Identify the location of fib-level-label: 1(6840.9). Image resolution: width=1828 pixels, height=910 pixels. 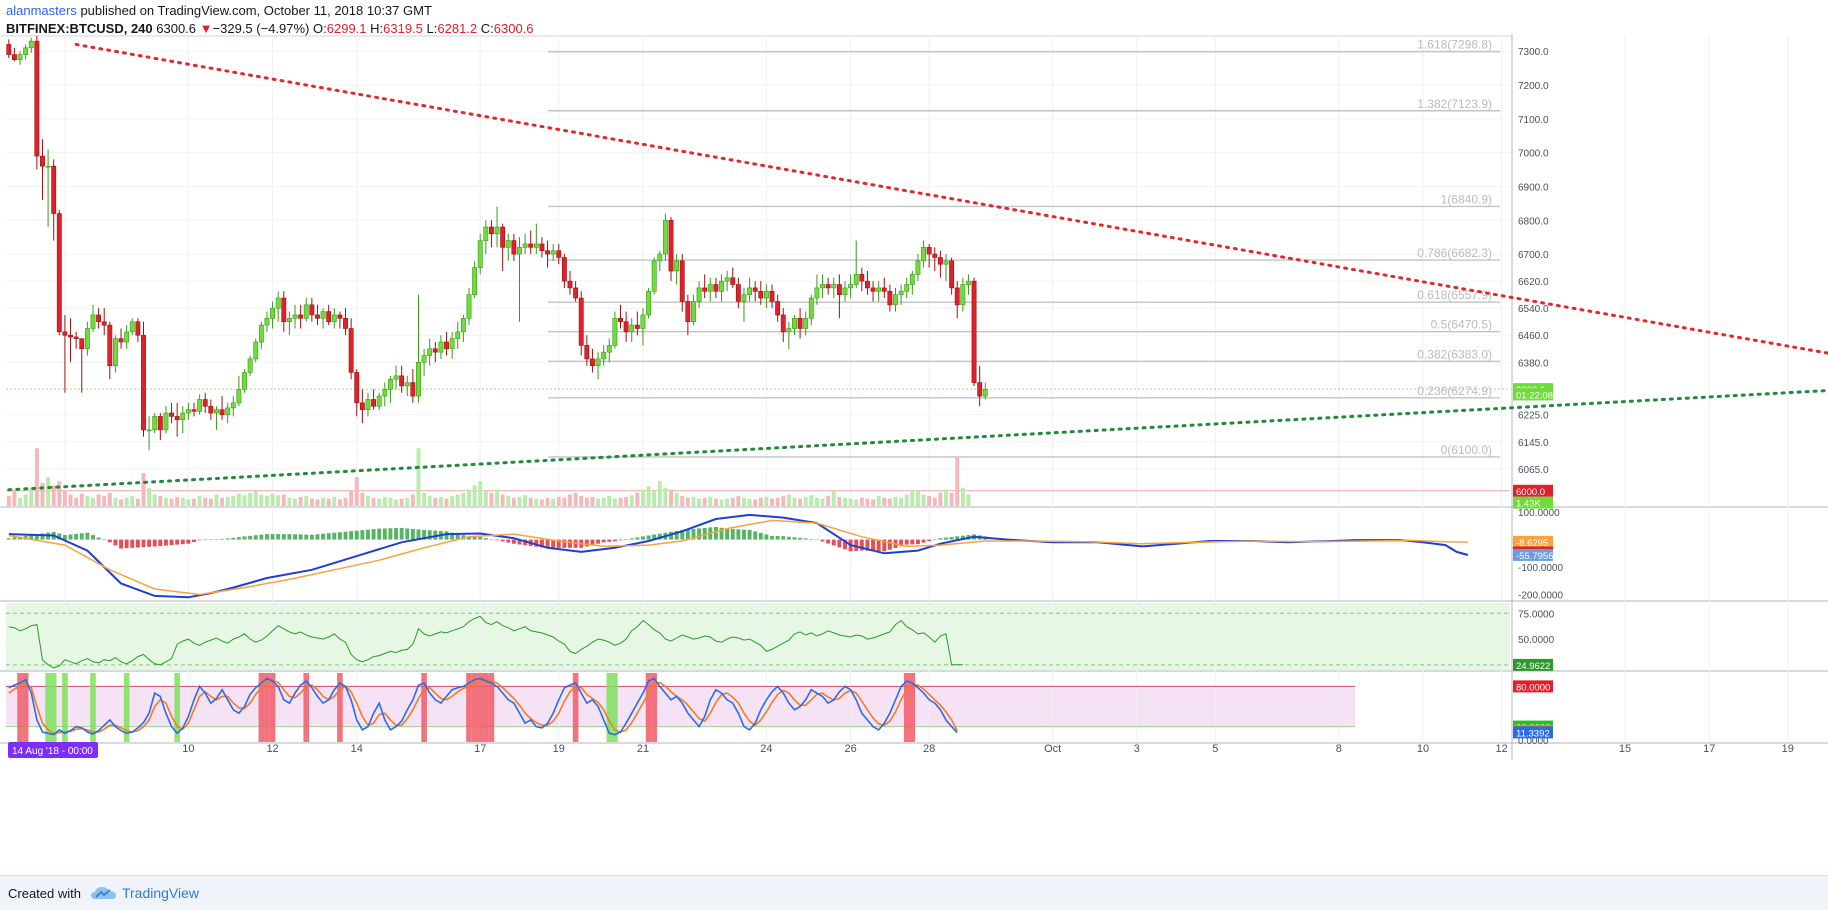
(1466, 199).